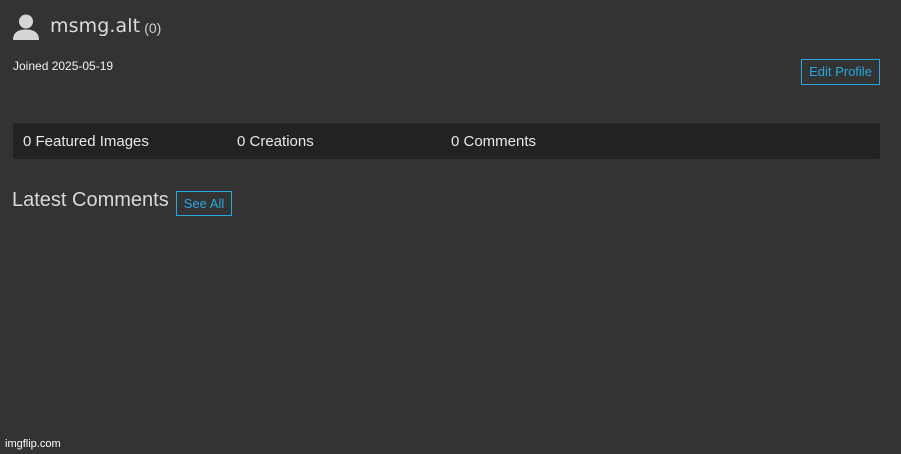  Describe the element at coordinates (204, 203) in the screenshot. I see `see-all-button: See All` at that location.